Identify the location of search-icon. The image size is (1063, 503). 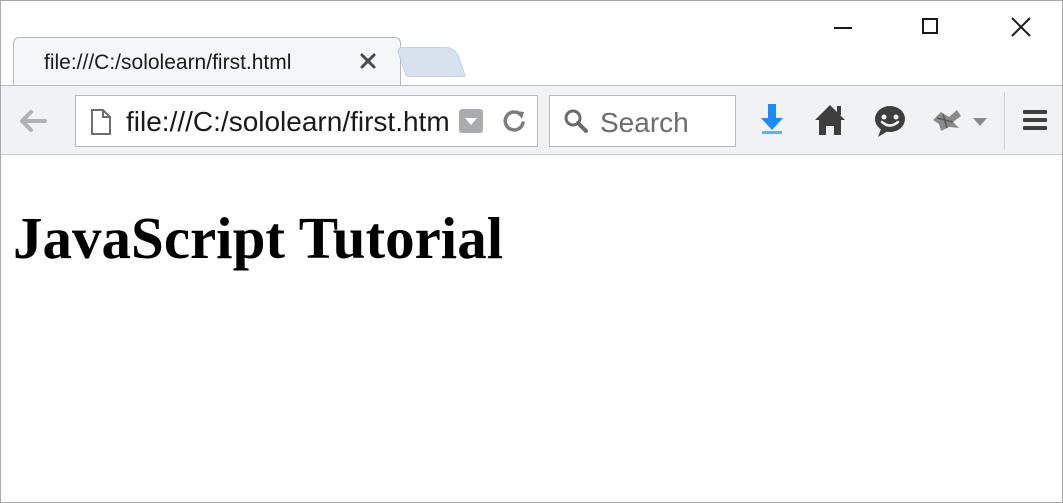
(576, 123).